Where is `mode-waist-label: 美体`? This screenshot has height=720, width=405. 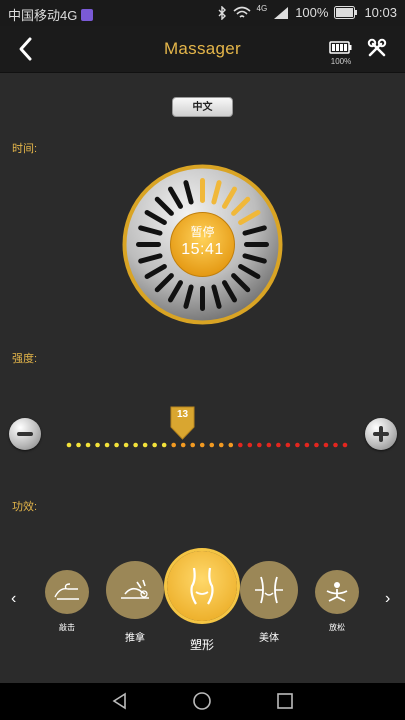 mode-waist-label: 美体 is located at coordinates (269, 638).